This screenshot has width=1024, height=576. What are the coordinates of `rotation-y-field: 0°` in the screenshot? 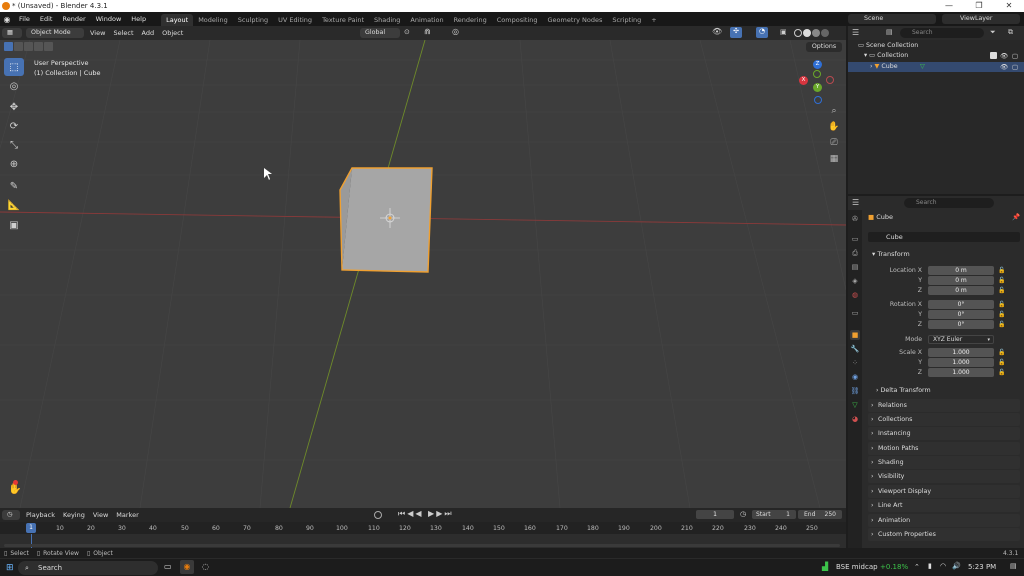 It's located at (961, 314).